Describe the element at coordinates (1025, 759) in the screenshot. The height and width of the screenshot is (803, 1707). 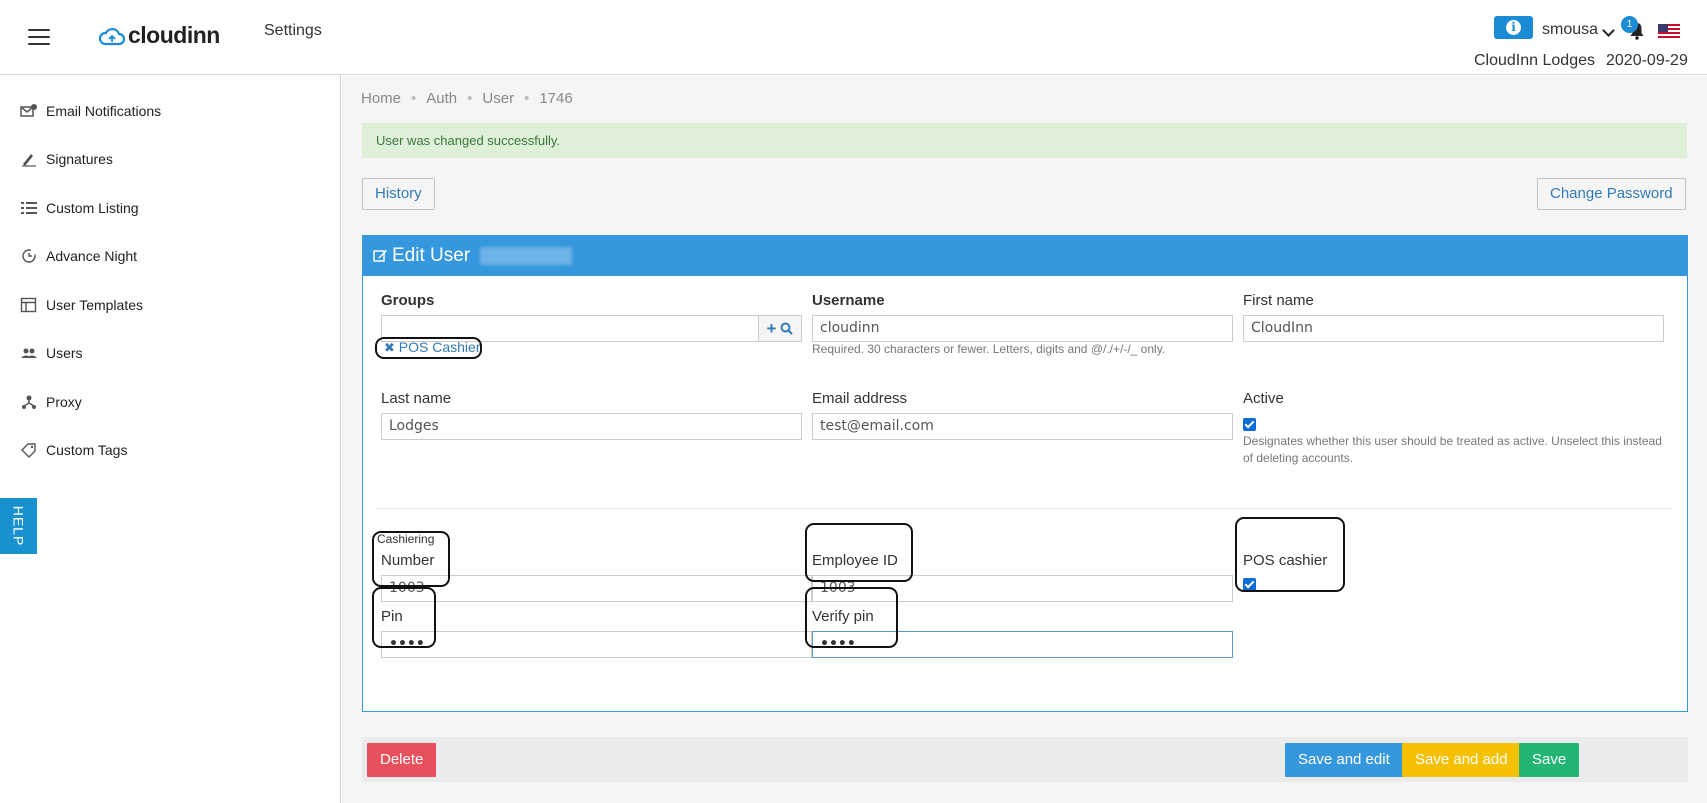
I see `action-bar: Delete Save and edit Save and add Save` at that location.